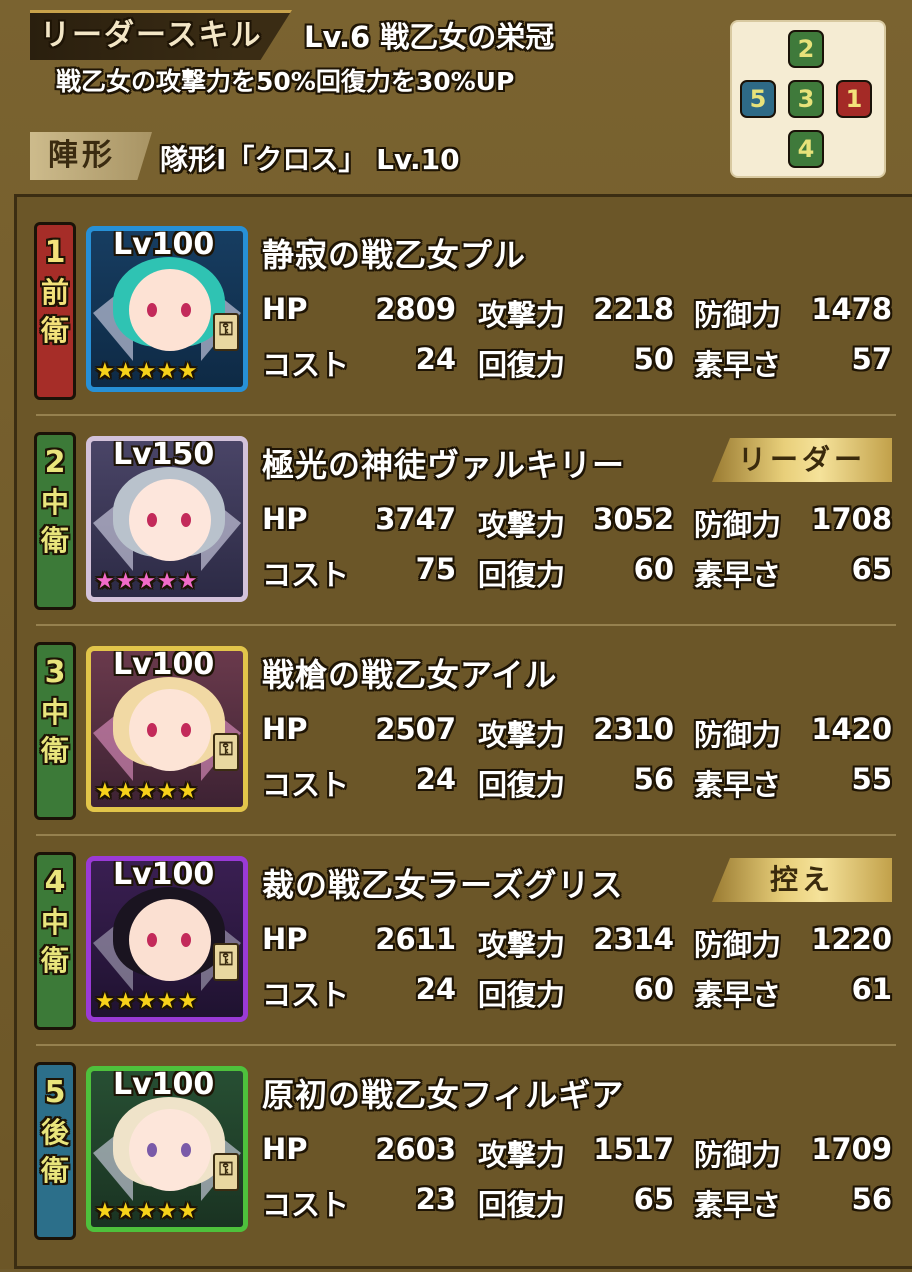  What do you see at coordinates (806, 149) in the screenshot?
I see `formation-slot-bottom: 4` at bounding box center [806, 149].